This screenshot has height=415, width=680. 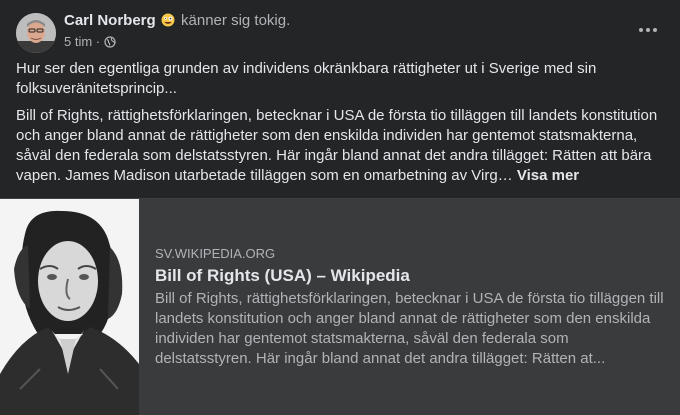 What do you see at coordinates (36, 33) in the screenshot?
I see `author-avatar` at bounding box center [36, 33].